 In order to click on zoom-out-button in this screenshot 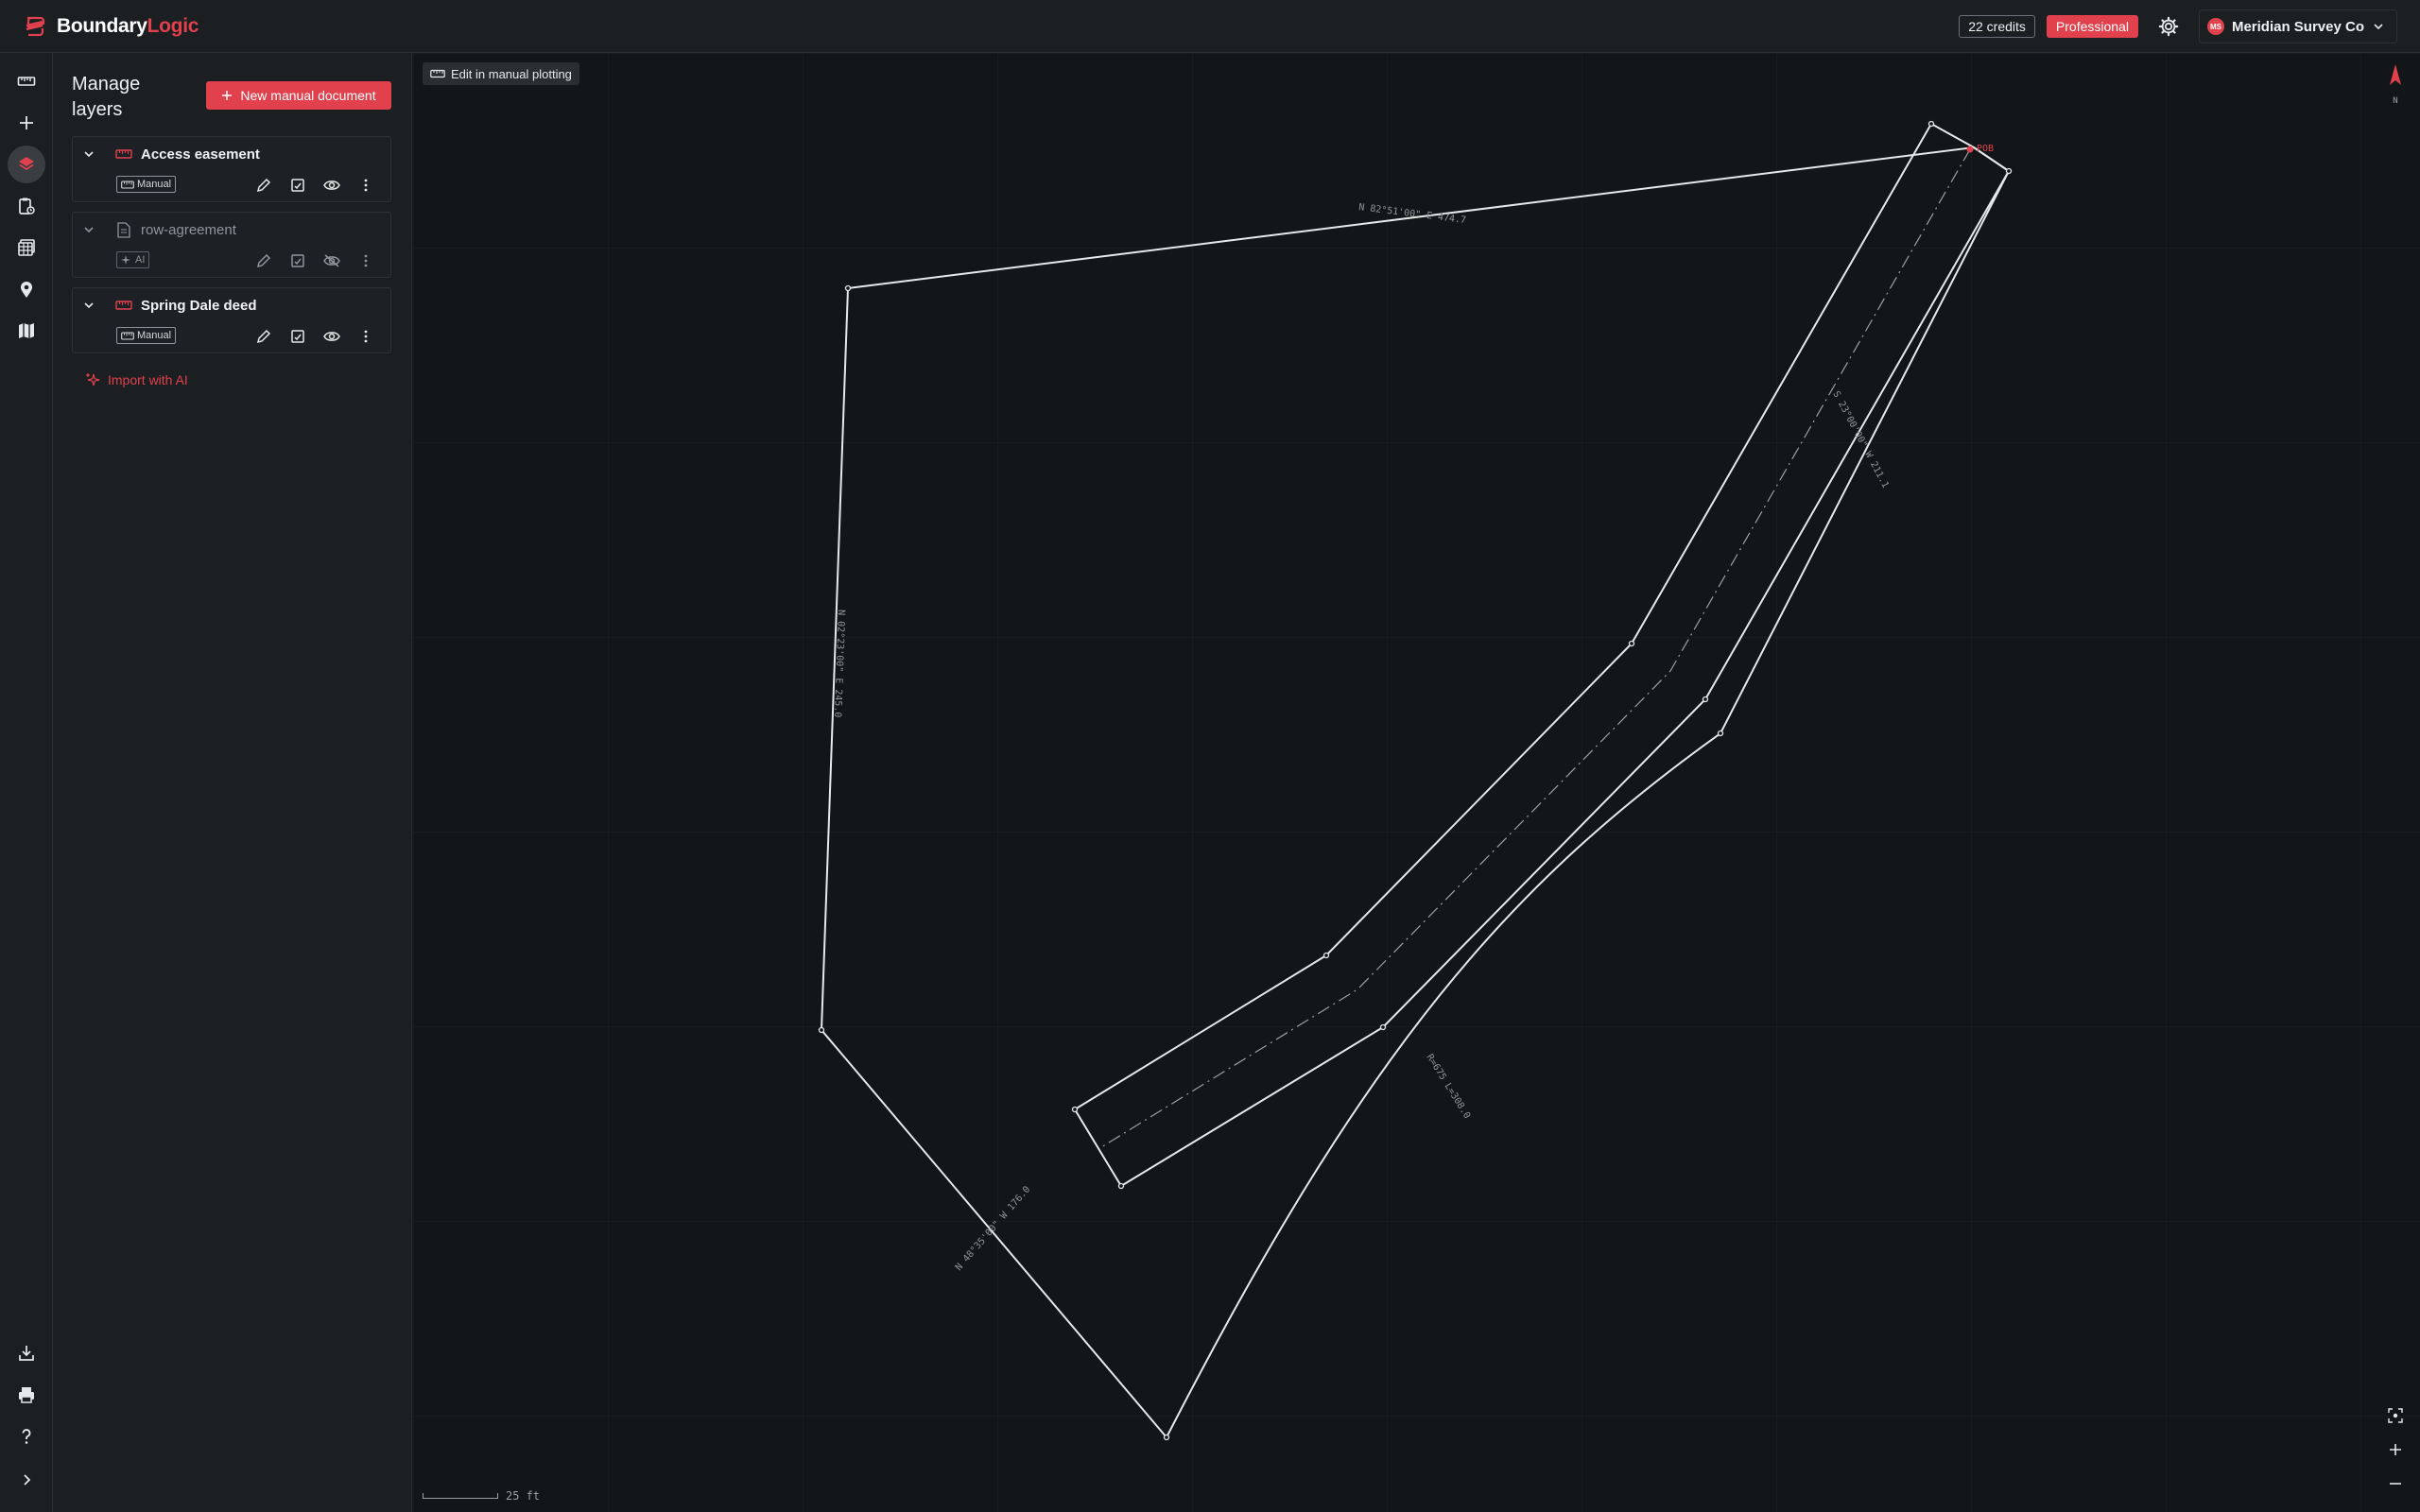, I will do `click(2395, 1483)`.